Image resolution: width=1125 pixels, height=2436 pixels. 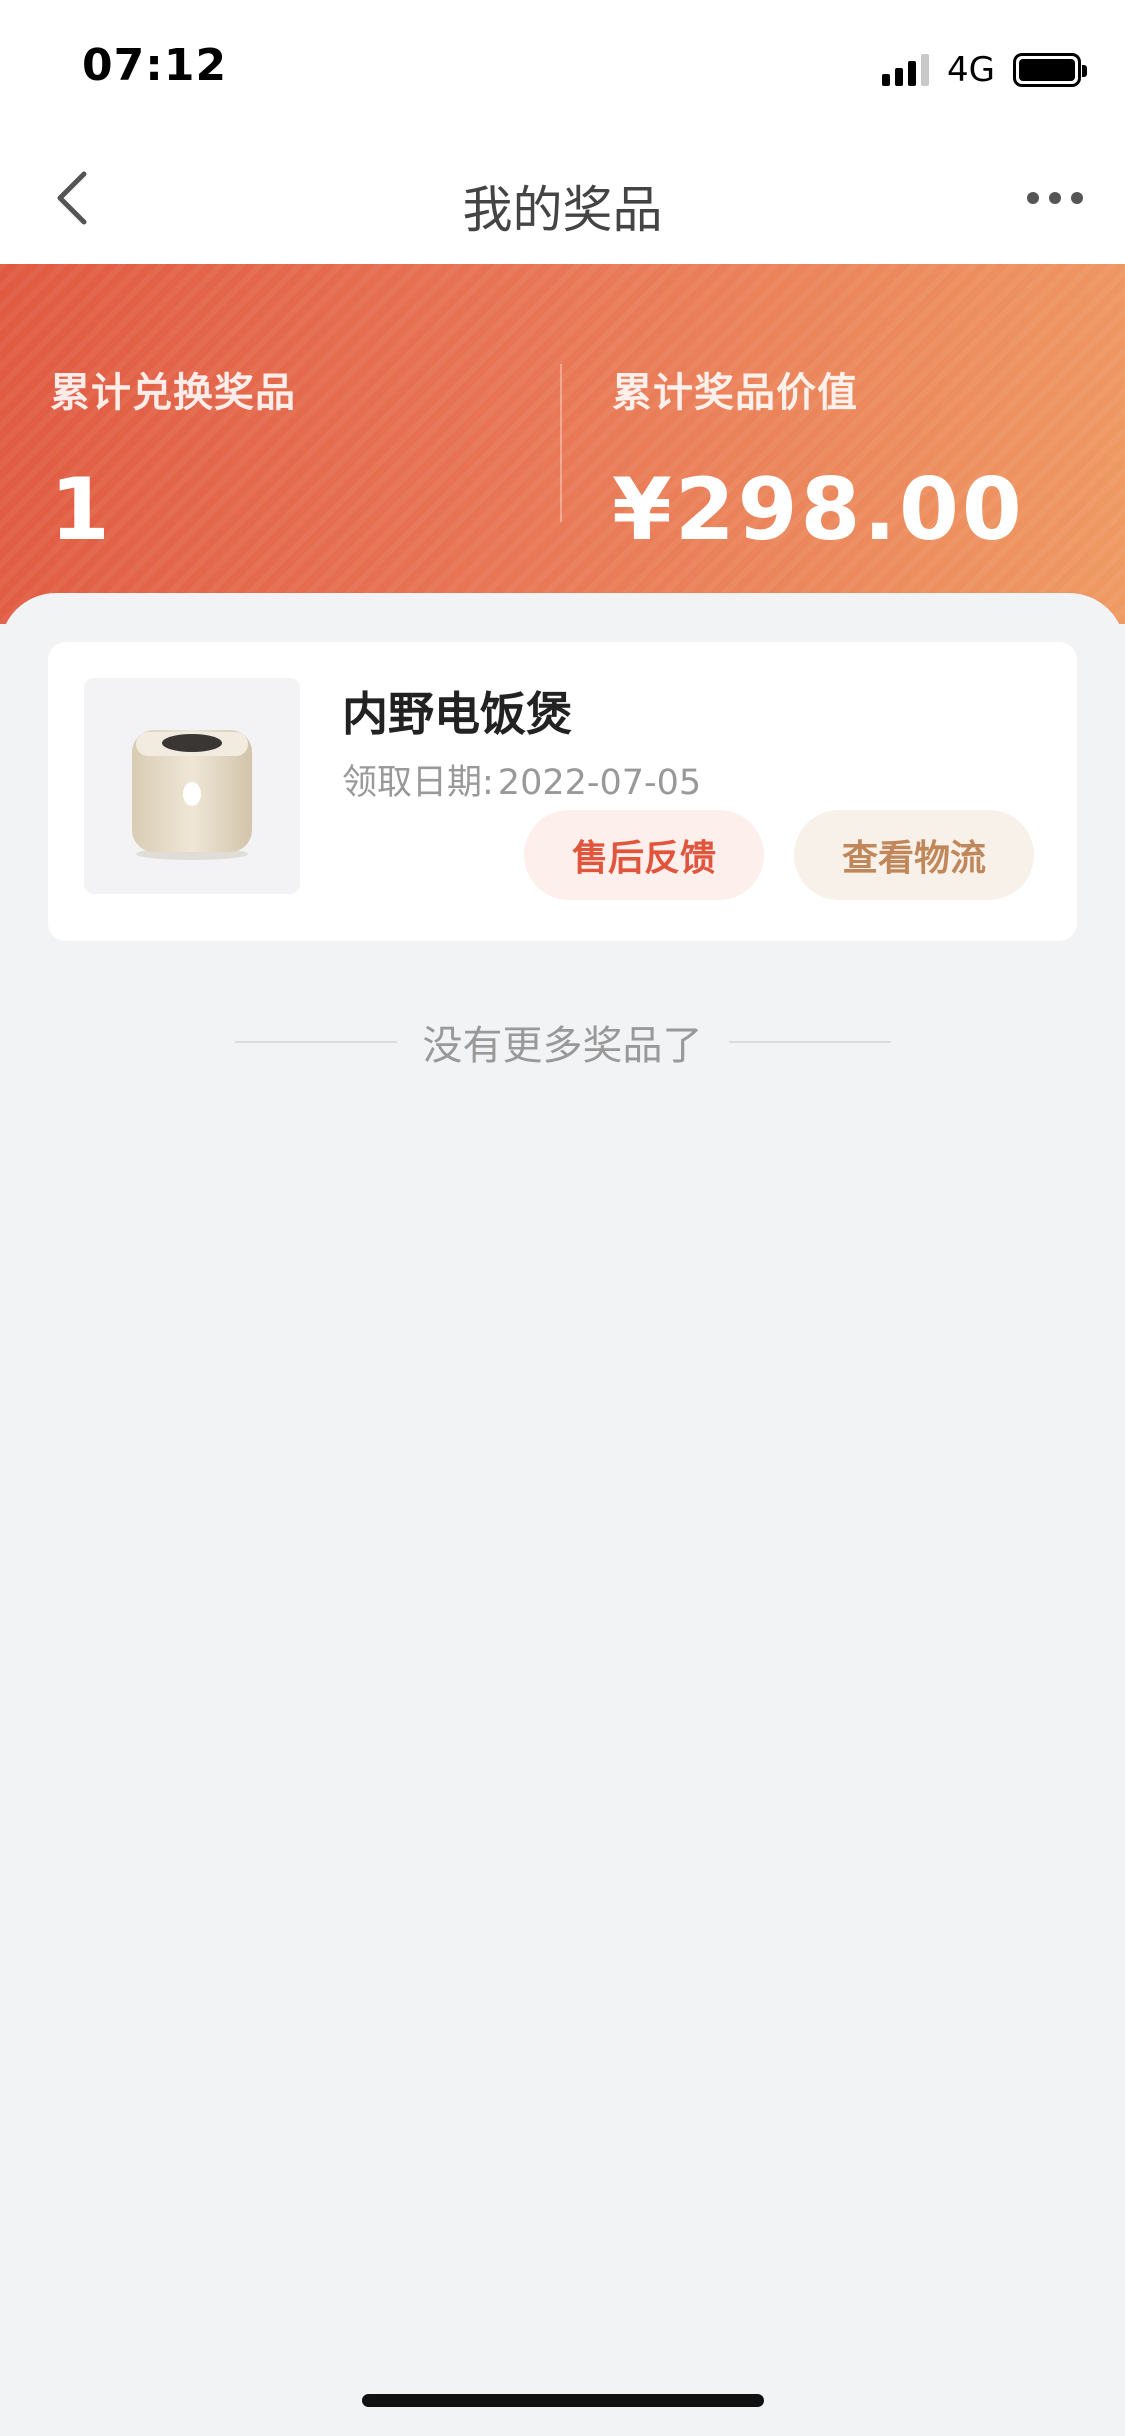 What do you see at coordinates (644, 855) in the screenshot?
I see `after-sales-feedback-button: 售后反馈` at bounding box center [644, 855].